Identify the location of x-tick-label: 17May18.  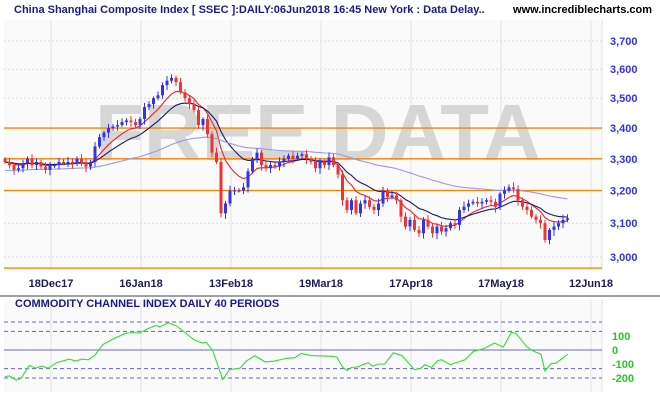
(501, 284).